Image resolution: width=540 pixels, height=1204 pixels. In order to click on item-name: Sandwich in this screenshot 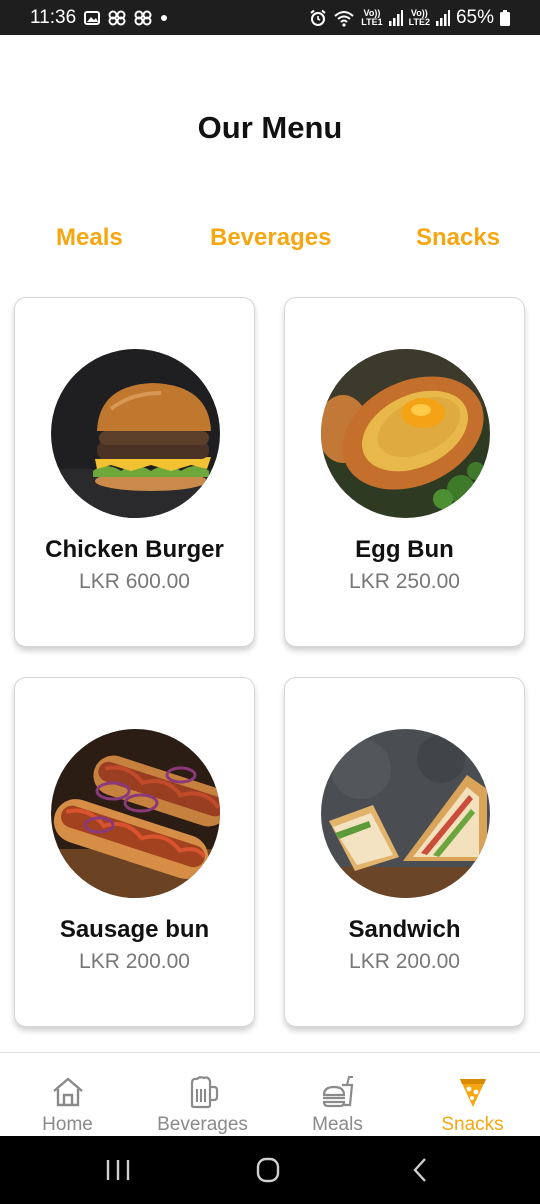, I will do `click(404, 929)`.